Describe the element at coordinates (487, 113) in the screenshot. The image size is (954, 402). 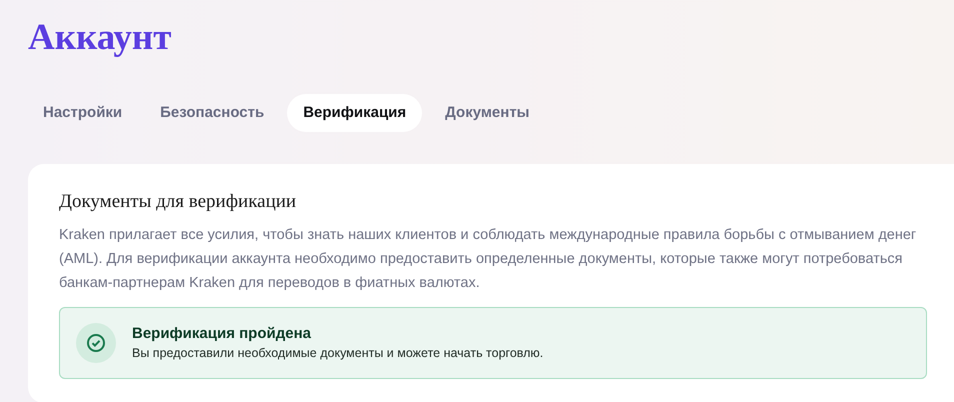
I see `tab: Документы` at that location.